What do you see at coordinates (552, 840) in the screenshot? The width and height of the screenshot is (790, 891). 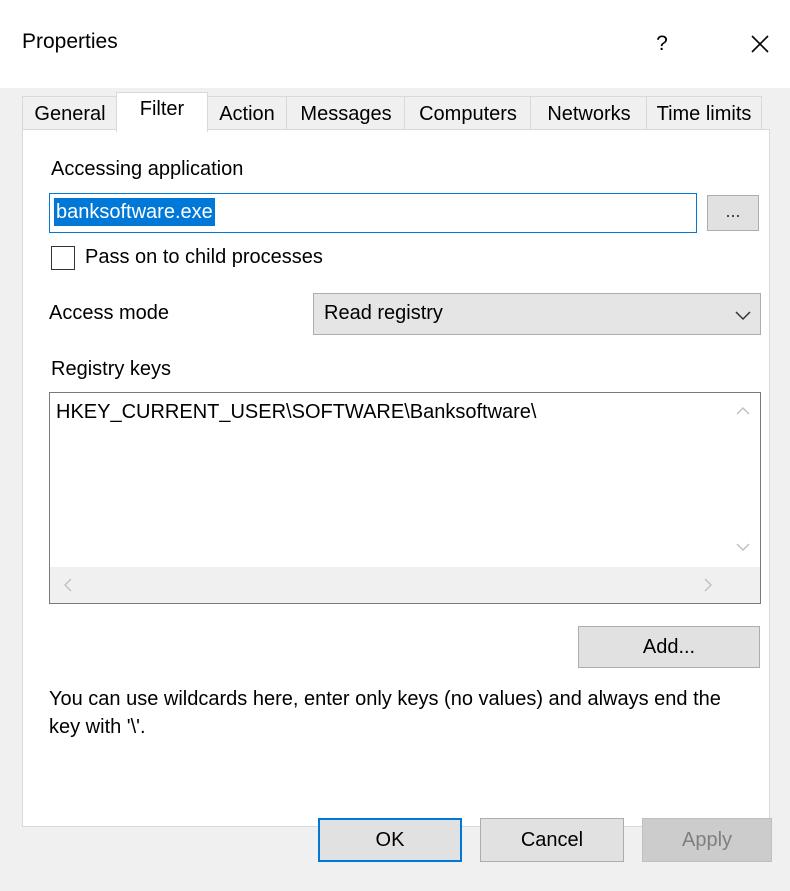 I see `cancel-button: Cancel` at bounding box center [552, 840].